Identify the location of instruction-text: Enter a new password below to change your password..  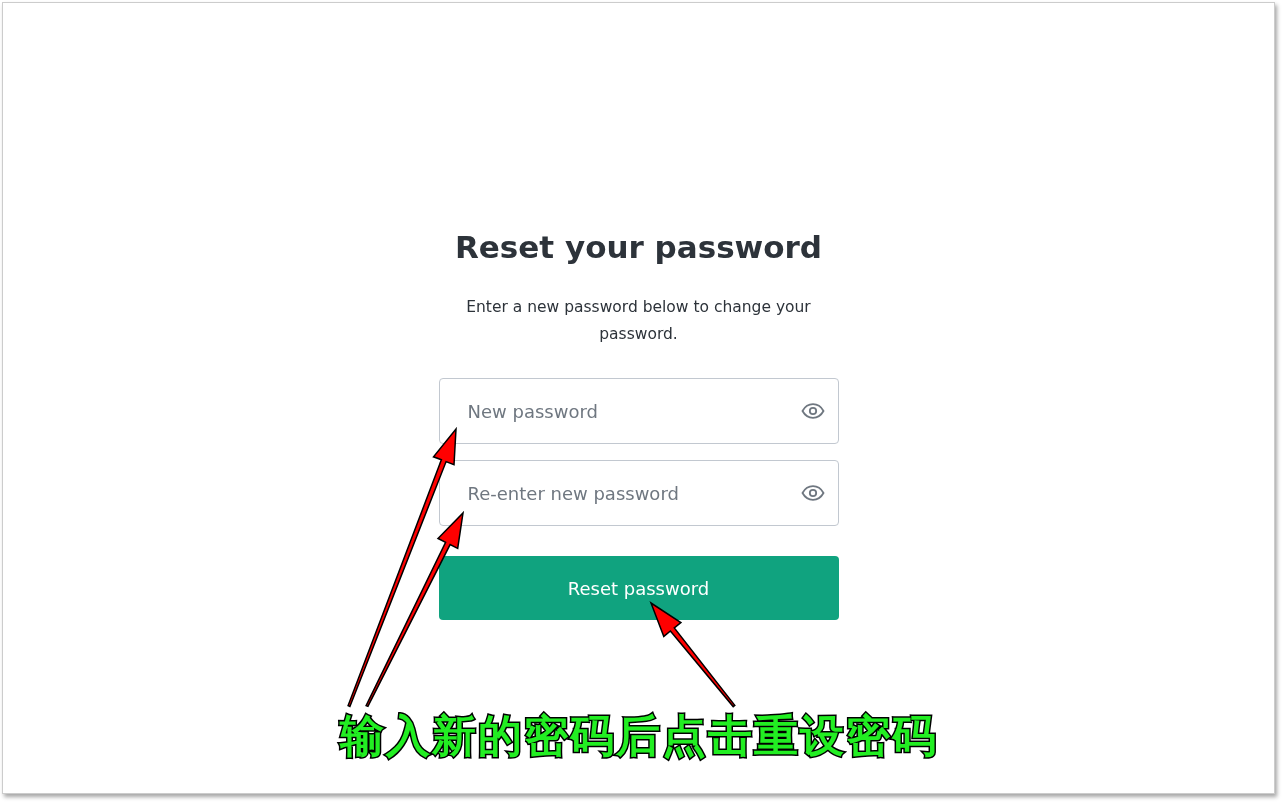
(638, 321).